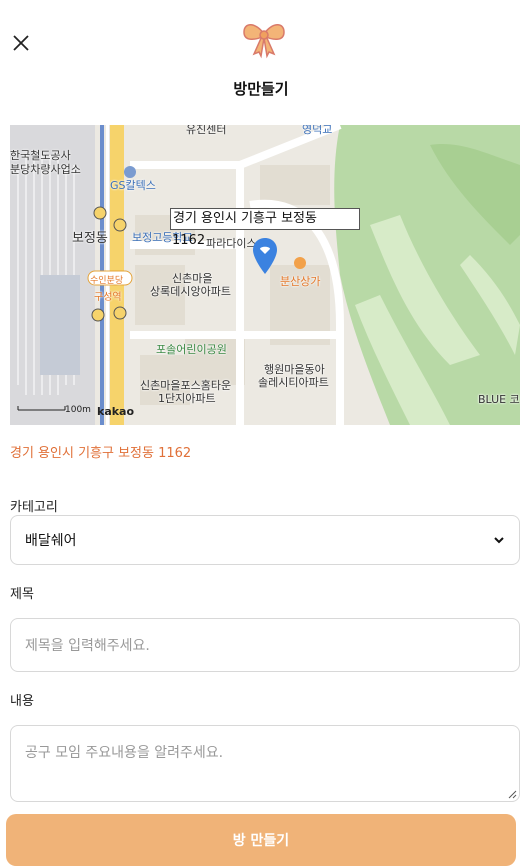  Describe the element at coordinates (108, 297) in the screenshot. I see `map-label: 구성역` at that location.